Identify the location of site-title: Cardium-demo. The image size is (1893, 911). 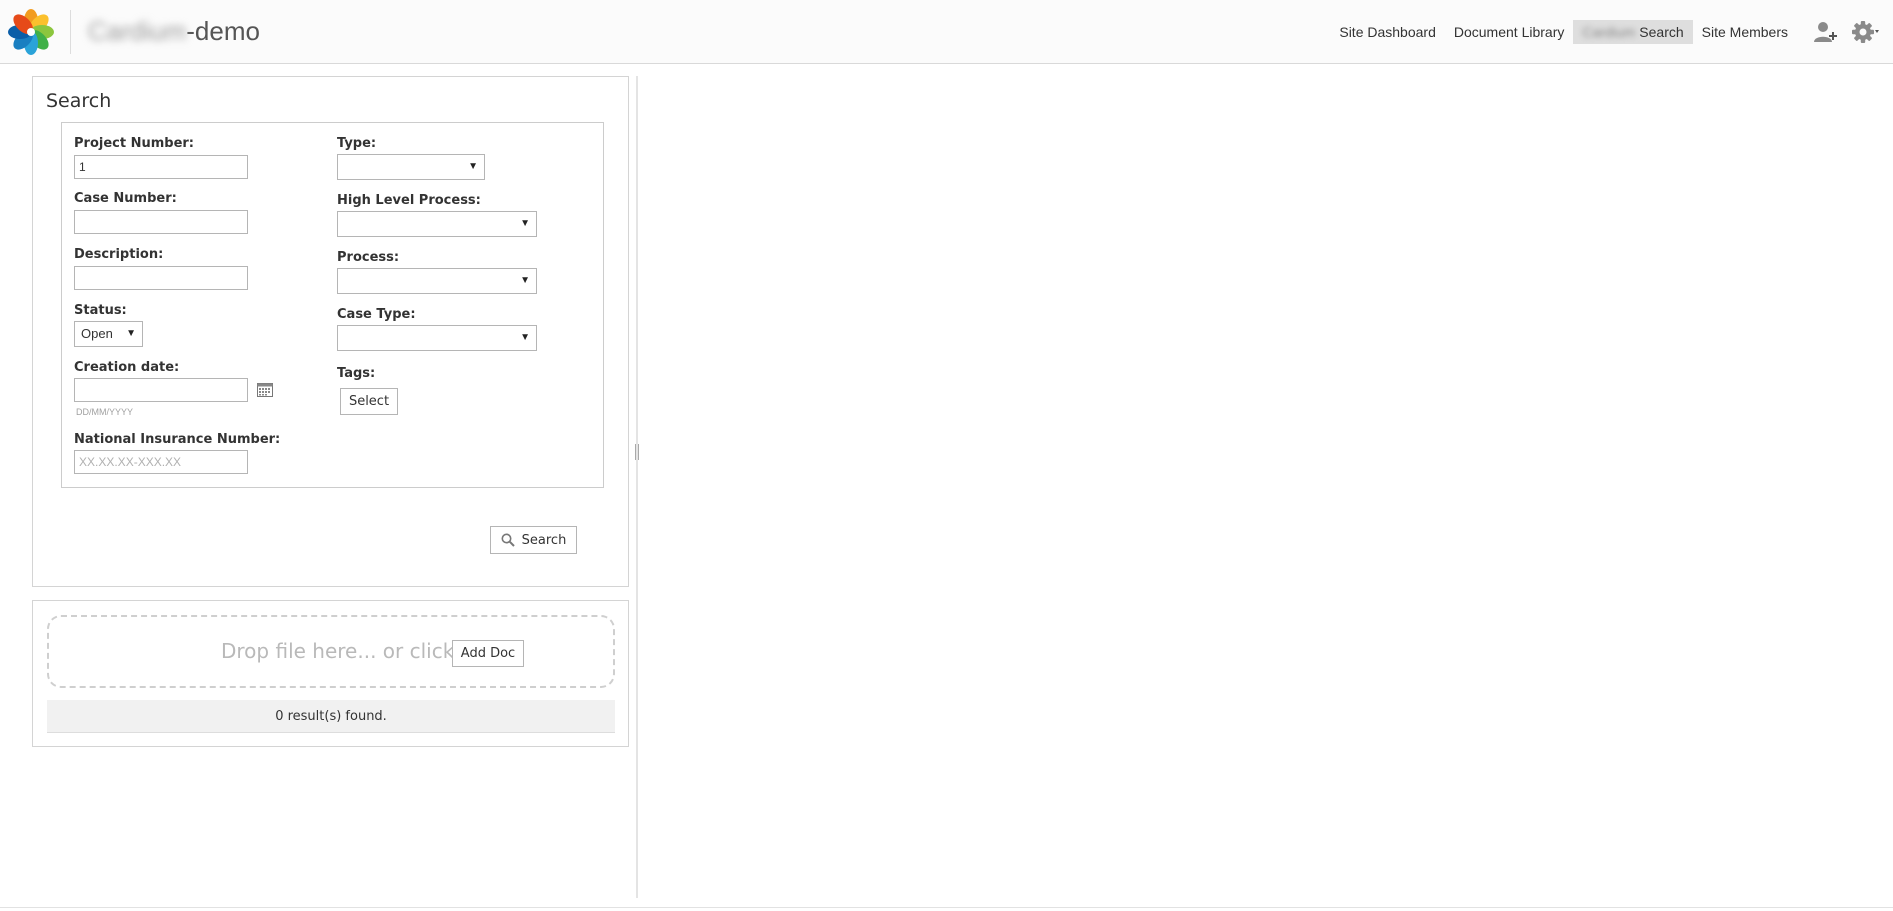
(174, 31).